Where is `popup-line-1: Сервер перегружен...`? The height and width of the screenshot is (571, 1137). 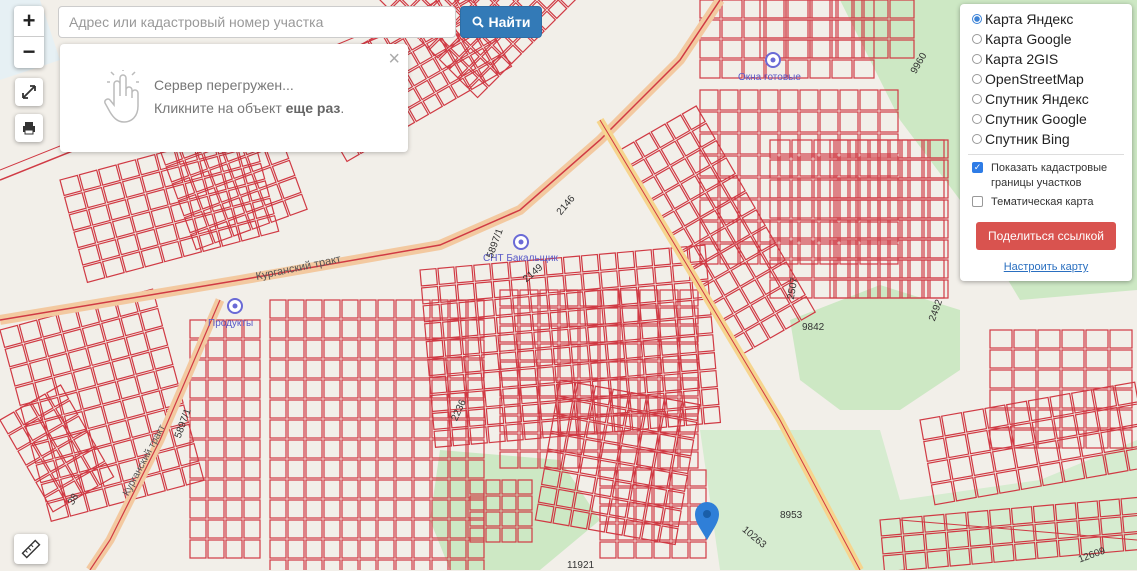 popup-line-1: Сервер перегружен... is located at coordinates (224, 85).